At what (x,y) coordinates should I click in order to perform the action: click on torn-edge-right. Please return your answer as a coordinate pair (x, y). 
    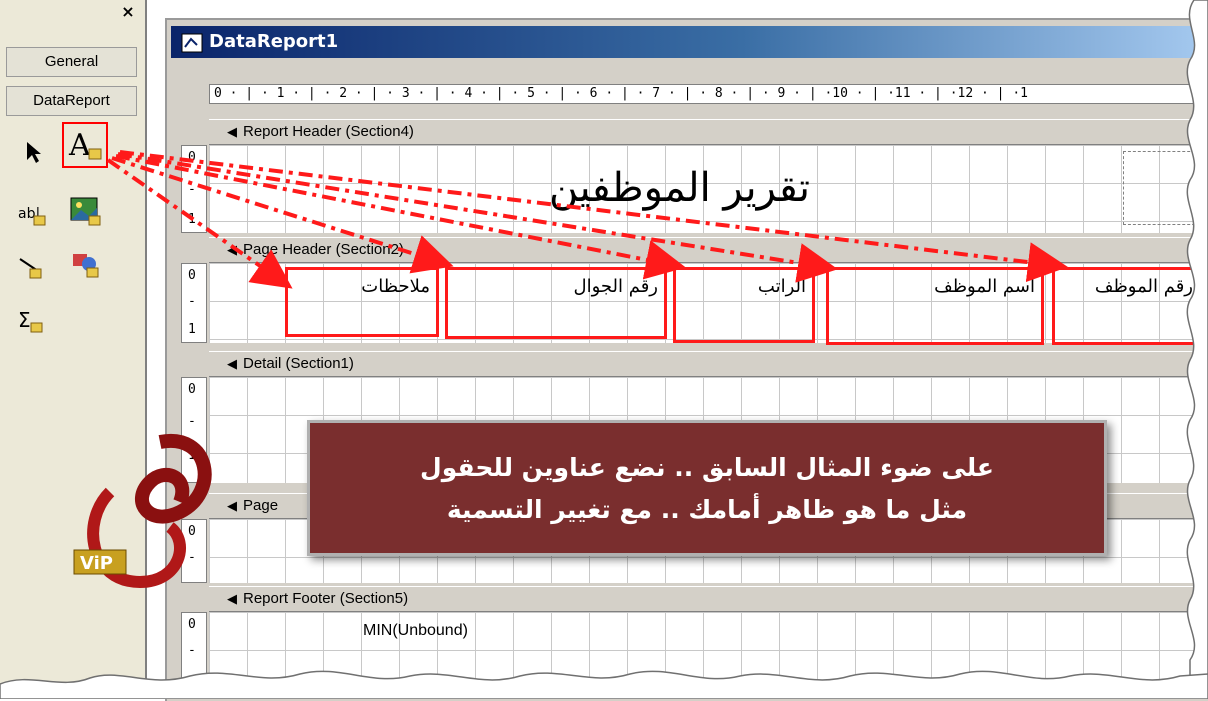
    Looking at the image, I should click on (1197, 349).